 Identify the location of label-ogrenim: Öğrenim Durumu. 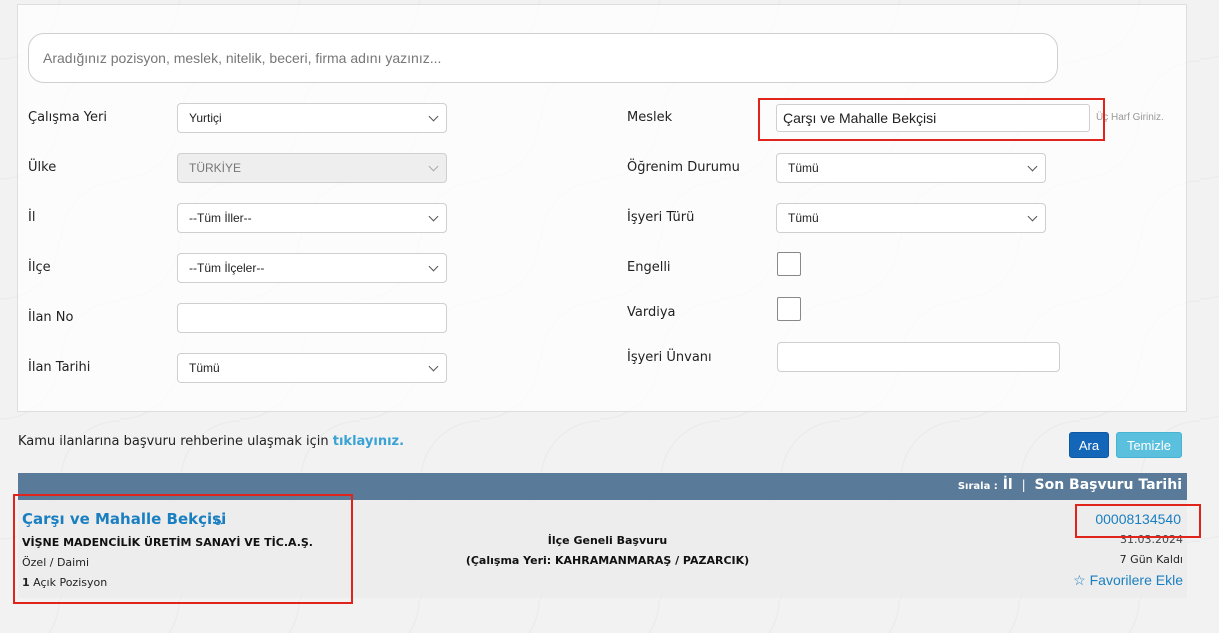
(683, 167).